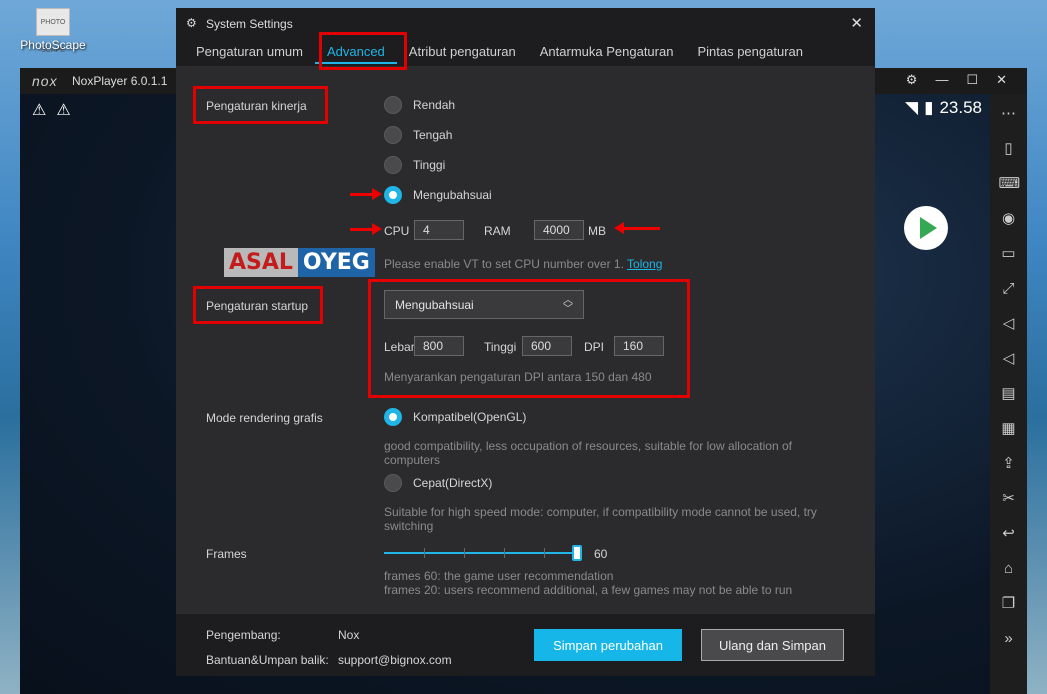 This screenshot has height=694, width=1047. Describe the element at coordinates (1009, 603) in the screenshot. I see `recent-apps-icon: ❐` at that location.